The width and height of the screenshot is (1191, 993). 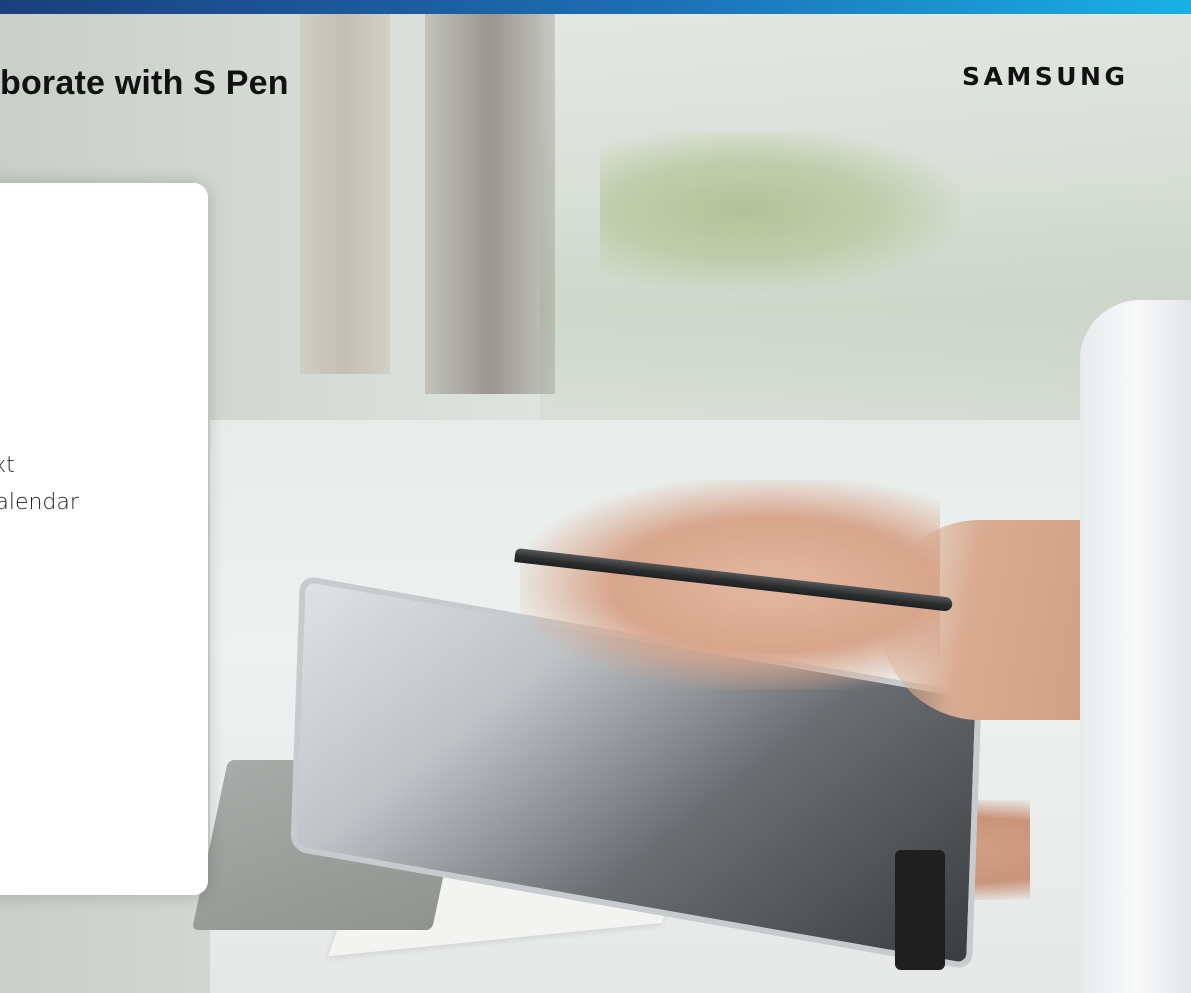 What do you see at coordinates (104, 539) in the screenshot?
I see `content-card: ext Calendar` at bounding box center [104, 539].